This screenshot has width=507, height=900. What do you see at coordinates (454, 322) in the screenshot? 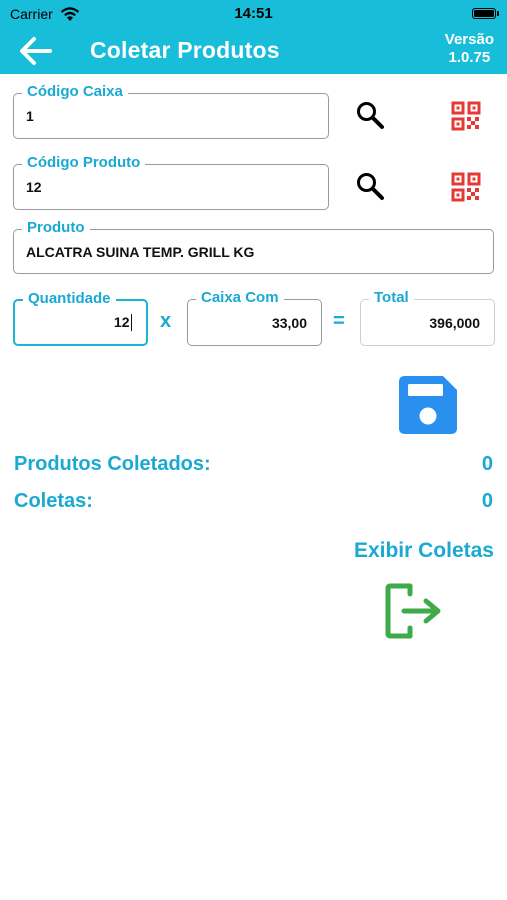
I see `total-value: 396,000` at bounding box center [454, 322].